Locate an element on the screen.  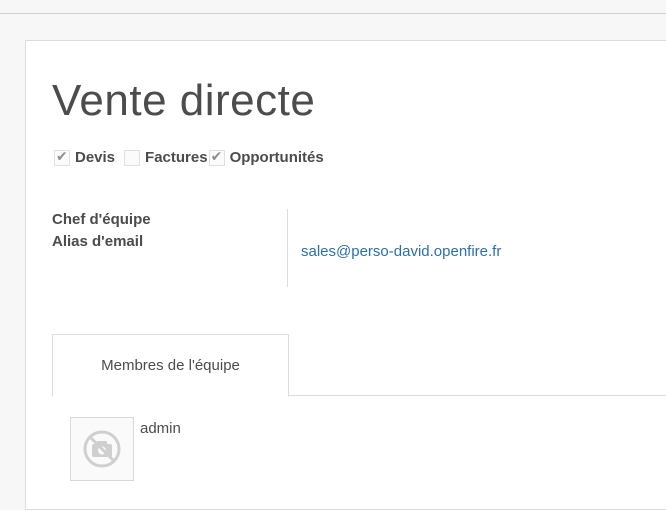
option-devis: ✔ Devis is located at coordinates (85, 156).